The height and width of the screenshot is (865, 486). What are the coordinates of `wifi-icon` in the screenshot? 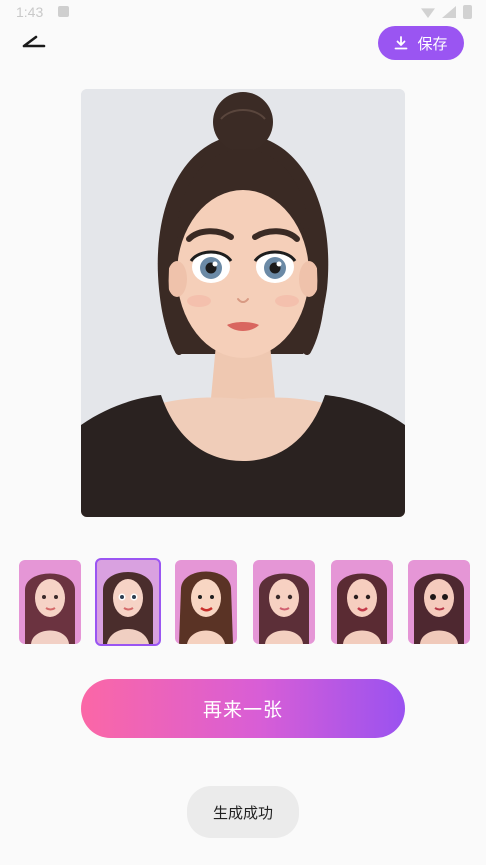 It's located at (428, 13).